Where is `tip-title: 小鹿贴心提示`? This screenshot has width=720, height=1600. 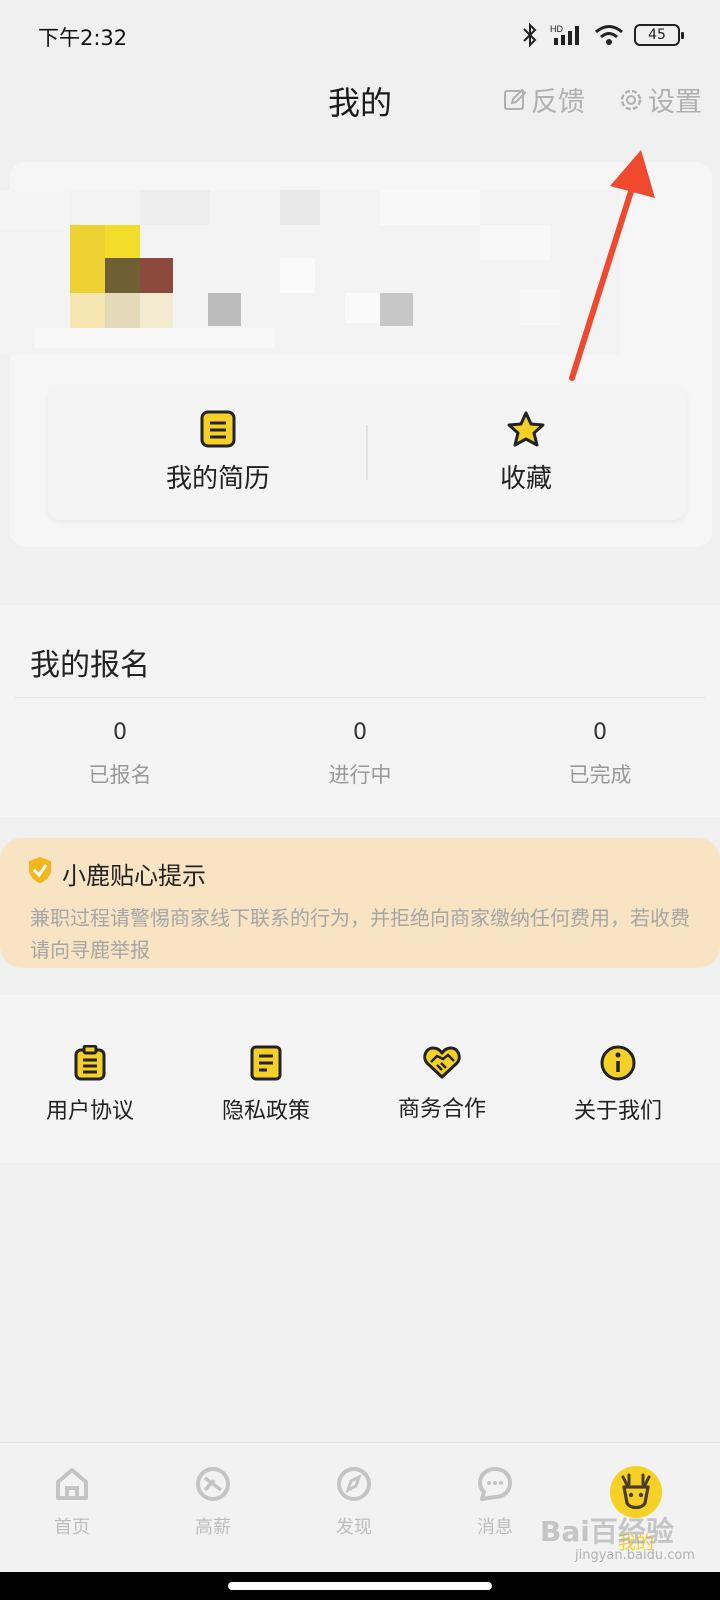
tip-title: 小鹿贴心提示 is located at coordinates (134, 876).